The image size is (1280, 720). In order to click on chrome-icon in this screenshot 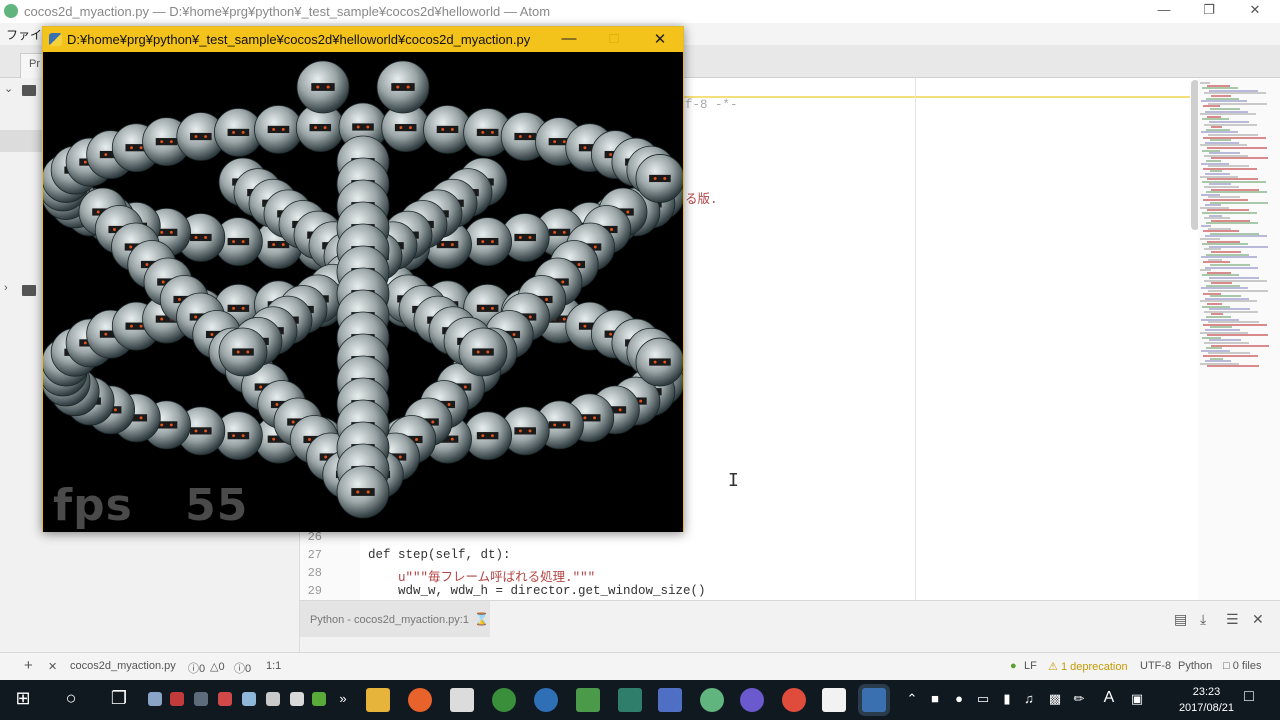, I will do `click(794, 700)`.